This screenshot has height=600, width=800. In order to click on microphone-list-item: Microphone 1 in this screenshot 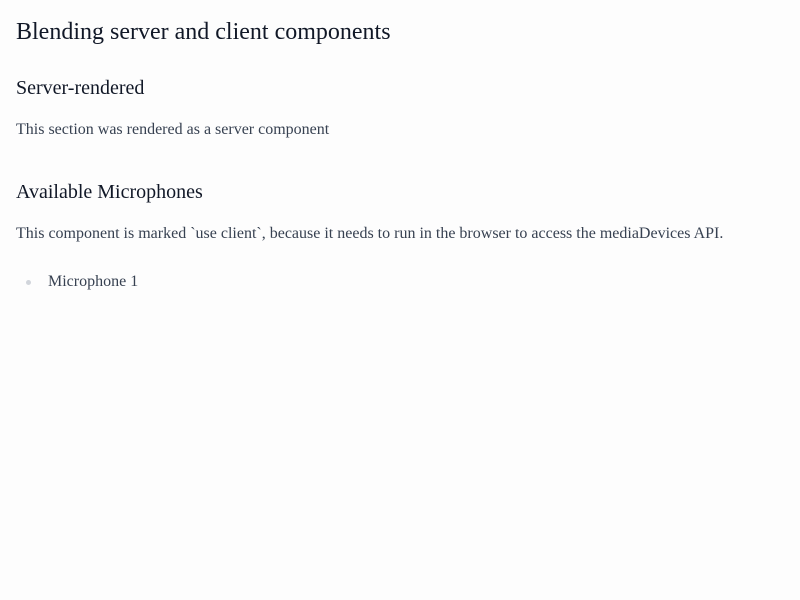, I will do `click(77, 282)`.